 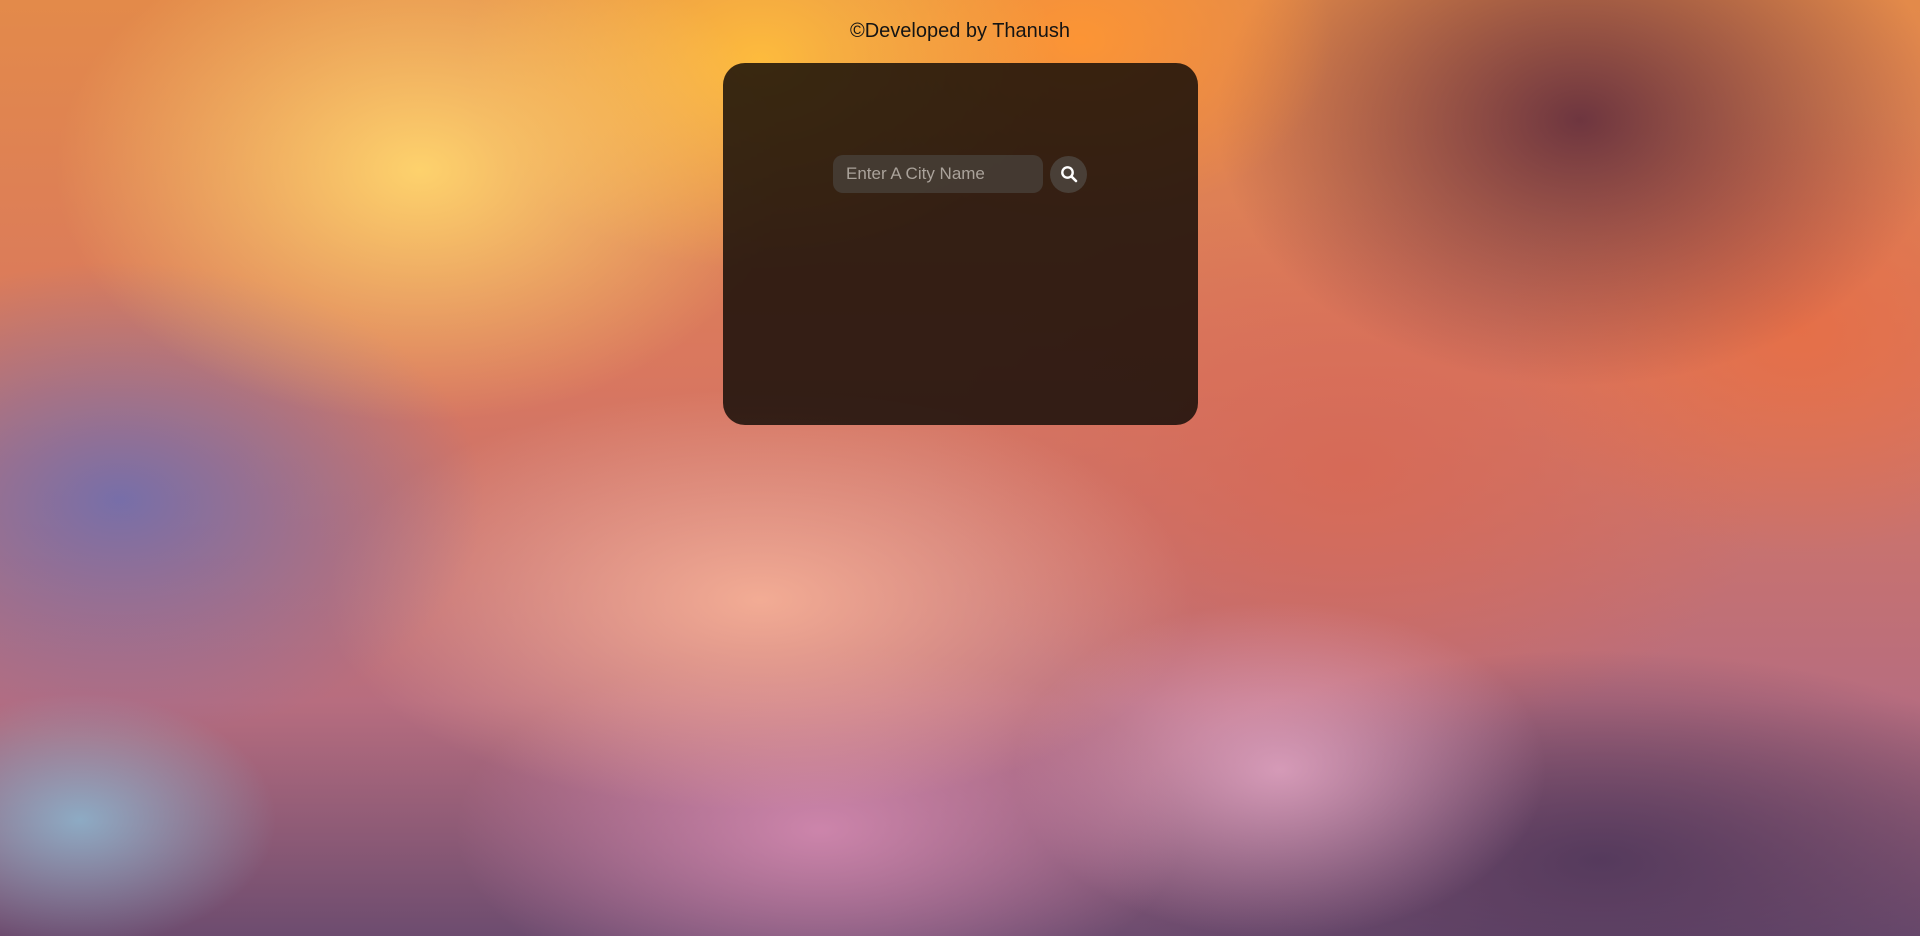 What do you see at coordinates (960, 31) in the screenshot?
I see `developer-credit: ©Developed by Thanush` at bounding box center [960, 31].